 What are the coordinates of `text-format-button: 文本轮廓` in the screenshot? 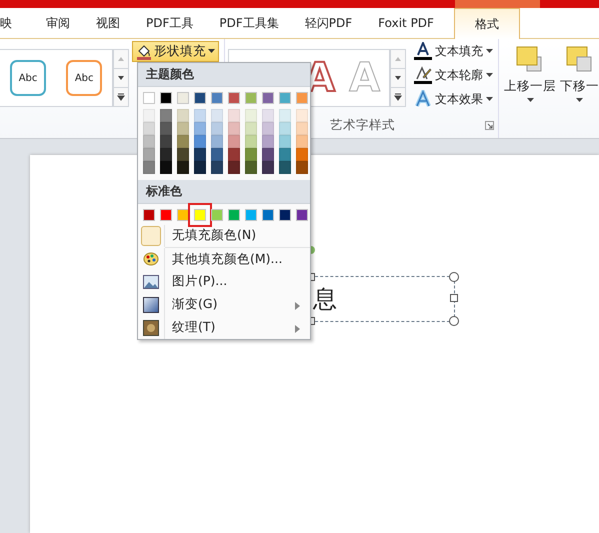 It's located at (454, 75).